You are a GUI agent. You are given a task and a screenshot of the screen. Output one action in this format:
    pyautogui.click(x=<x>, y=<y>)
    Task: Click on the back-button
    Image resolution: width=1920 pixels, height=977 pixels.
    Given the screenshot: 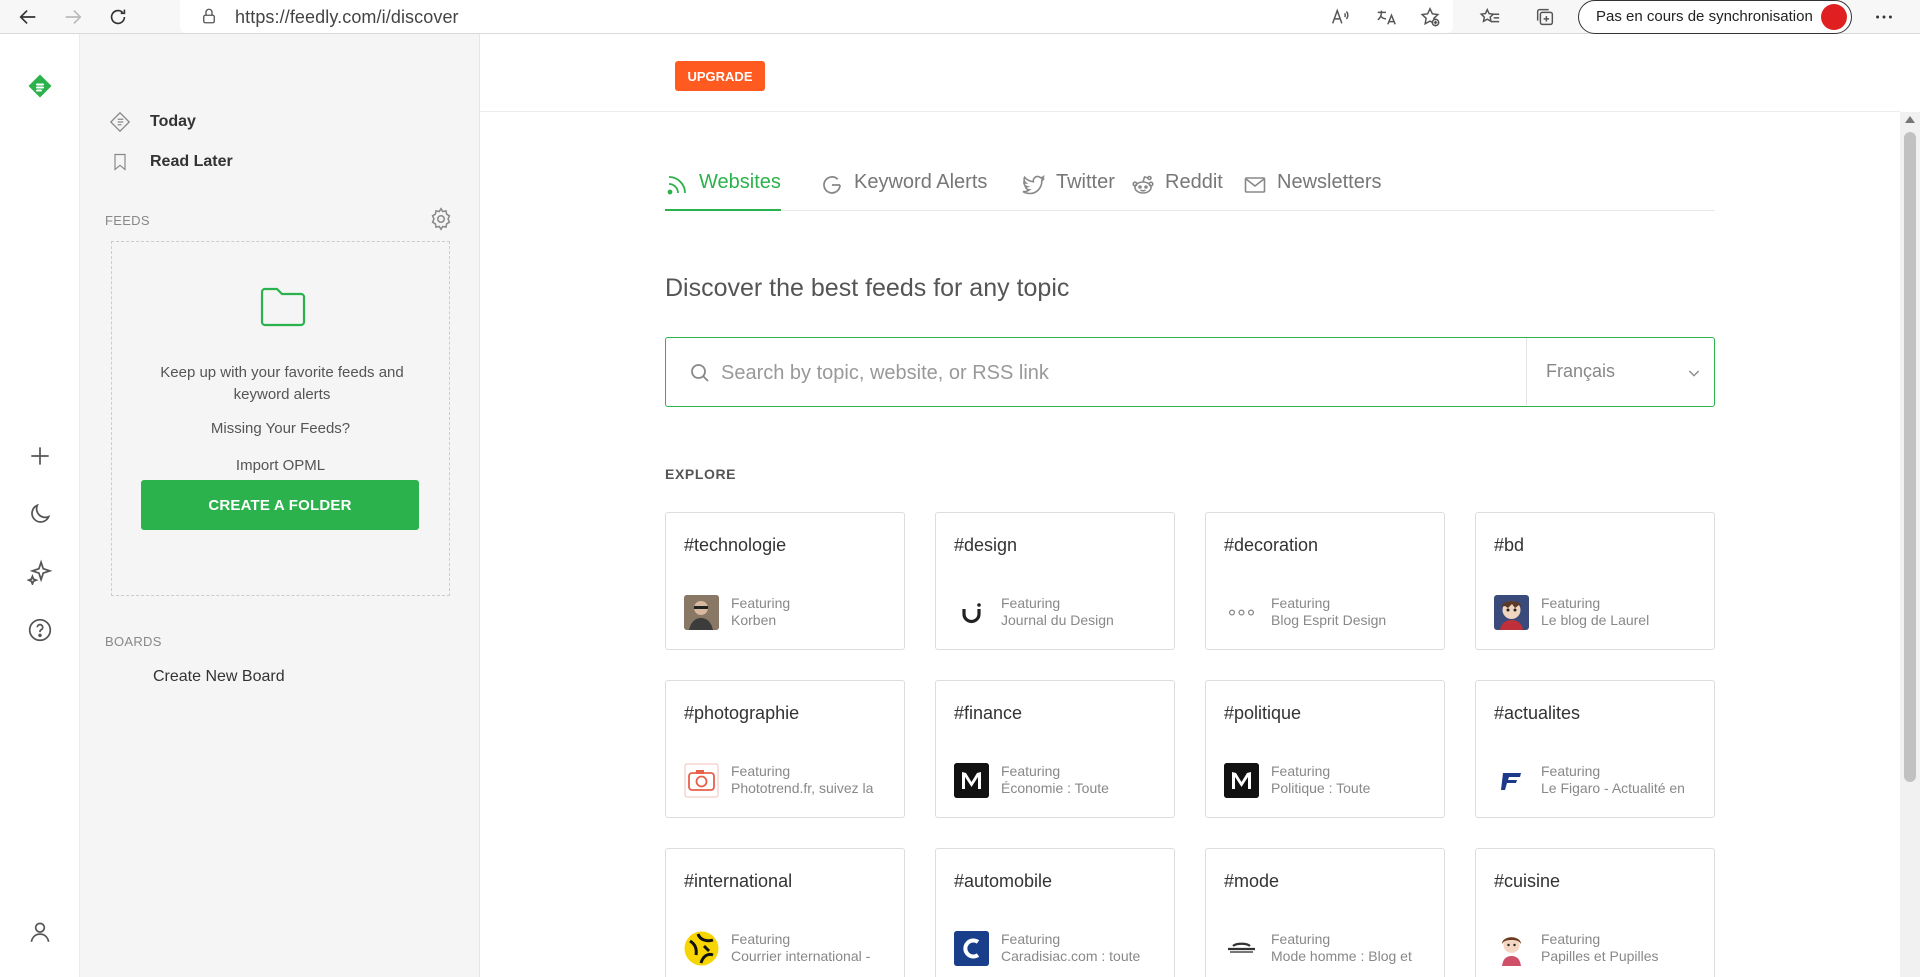 What is the action you would take?
    pyautogui.click(x=28, y=16)
    